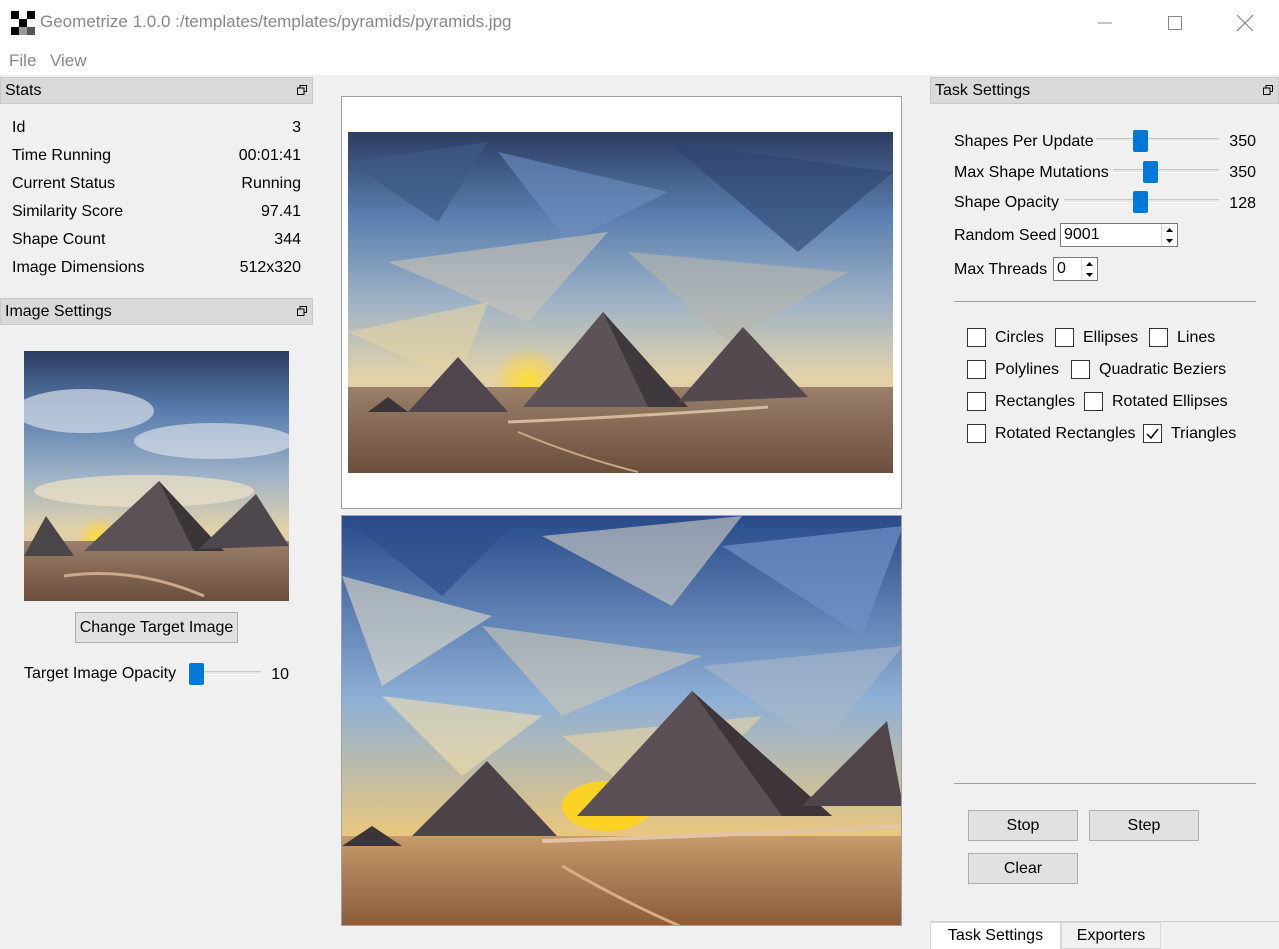 This screenshot has width=1279, height=949. I want to click on max-threads-spinbox: 0, so click(1075, 269).